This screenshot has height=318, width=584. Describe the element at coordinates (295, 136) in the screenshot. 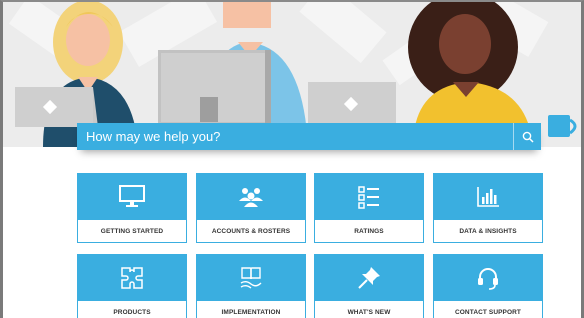

I see `search-input: How may we help you?` at that location.